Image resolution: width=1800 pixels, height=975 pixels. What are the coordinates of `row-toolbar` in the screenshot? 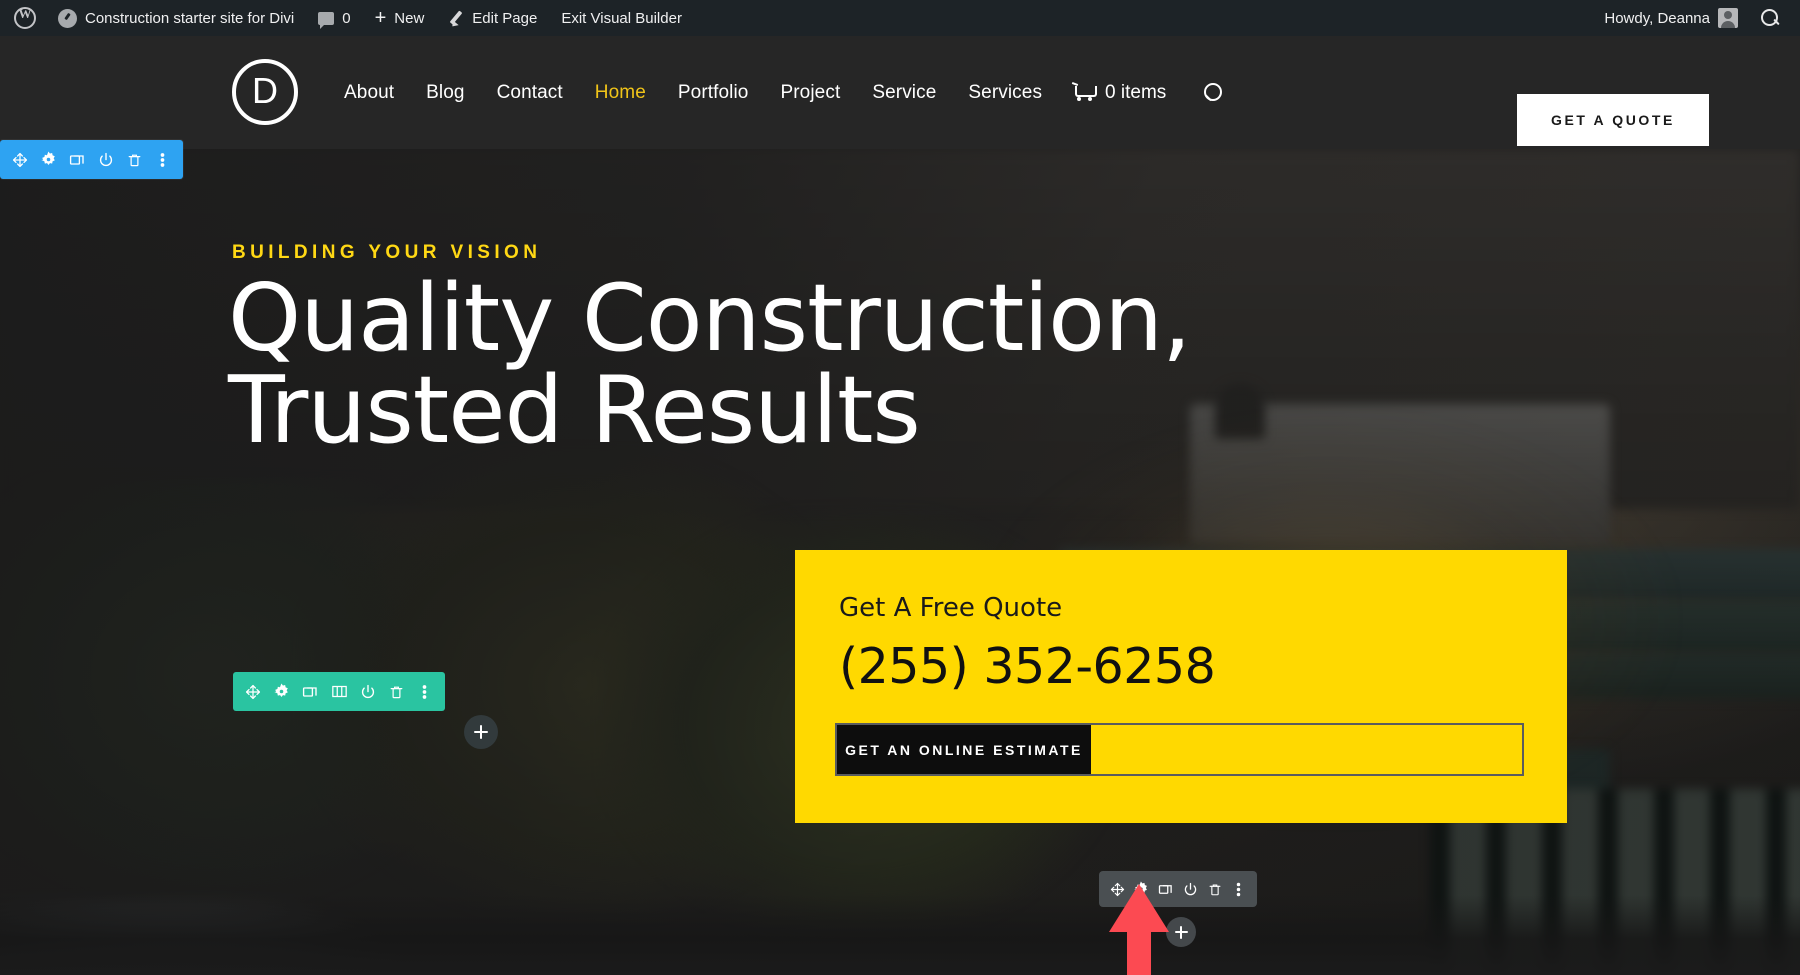 It's located at (339, 691).